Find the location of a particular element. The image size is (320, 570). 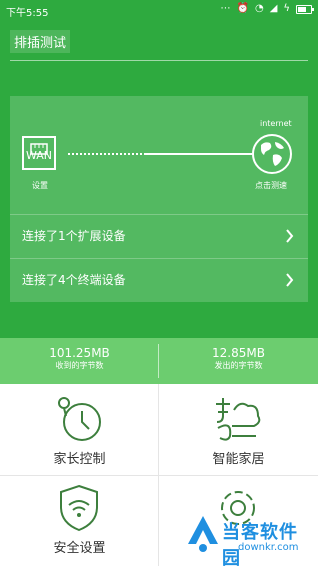

security-settings-label: 安全设置 is located at coordinates (79, 548).